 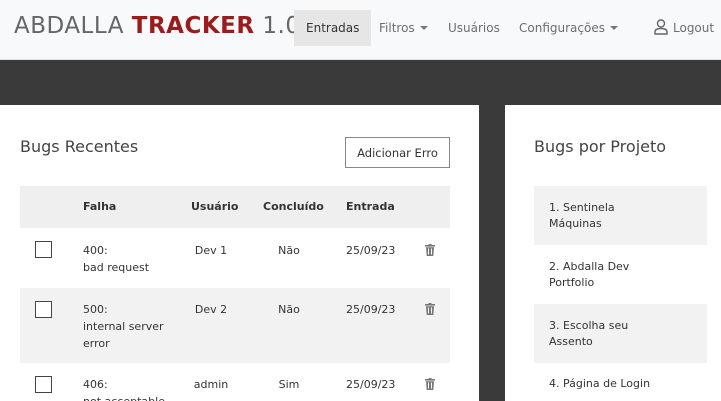 I want to click on nav-filtros-dropdown: Filtros, so click(x=403, y=28).